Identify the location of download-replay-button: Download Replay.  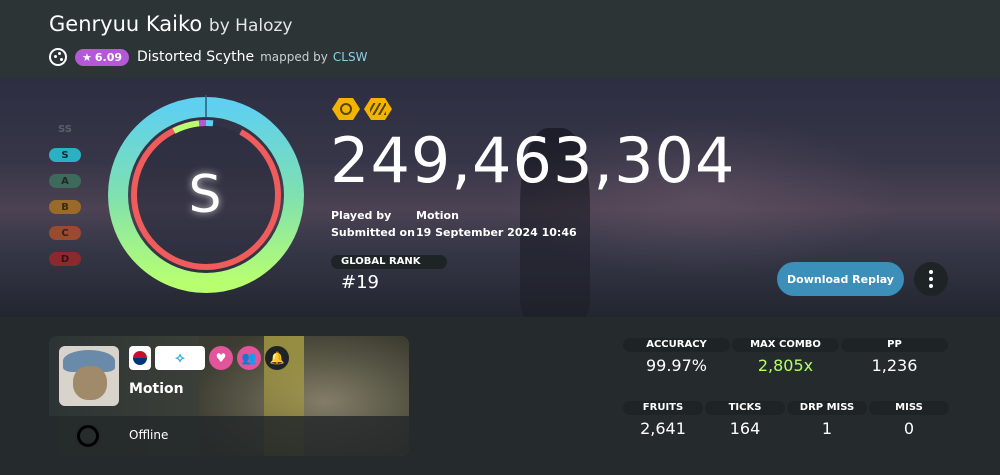
(840, 279).